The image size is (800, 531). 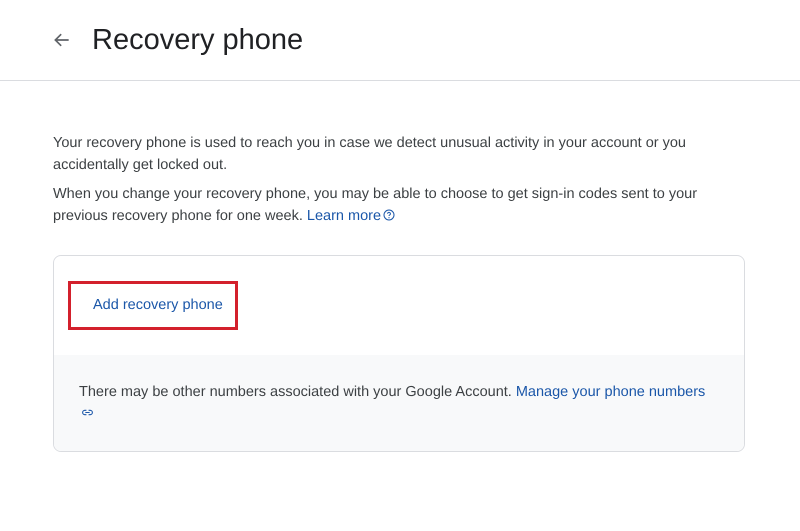 What do you see at coordinates (375, 205) in the screenshot?
I see `description-text: When you change your recovery phone, you may be able to choose to get sign-in codes sent to your previous recovery phone for one week. Learn more` at bounding box center [375, 205].